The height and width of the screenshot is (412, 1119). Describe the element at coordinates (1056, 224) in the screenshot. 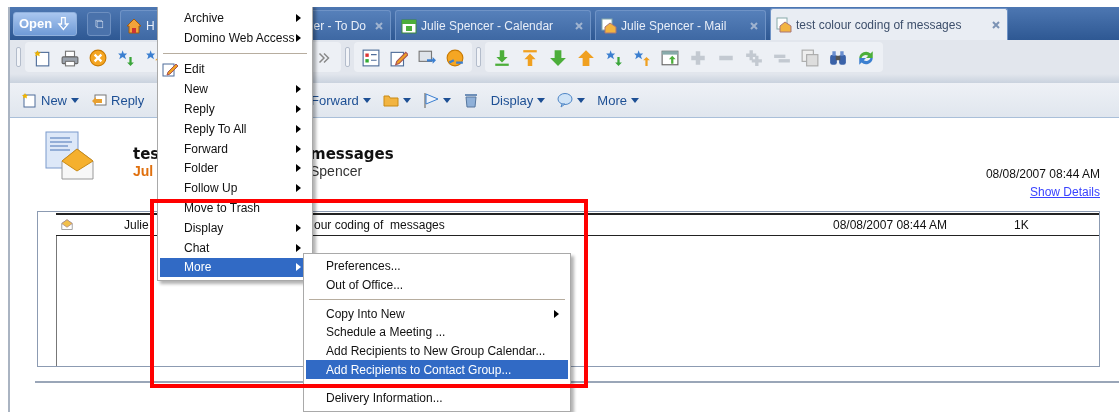

I see `table-cell: 1K` at that location.